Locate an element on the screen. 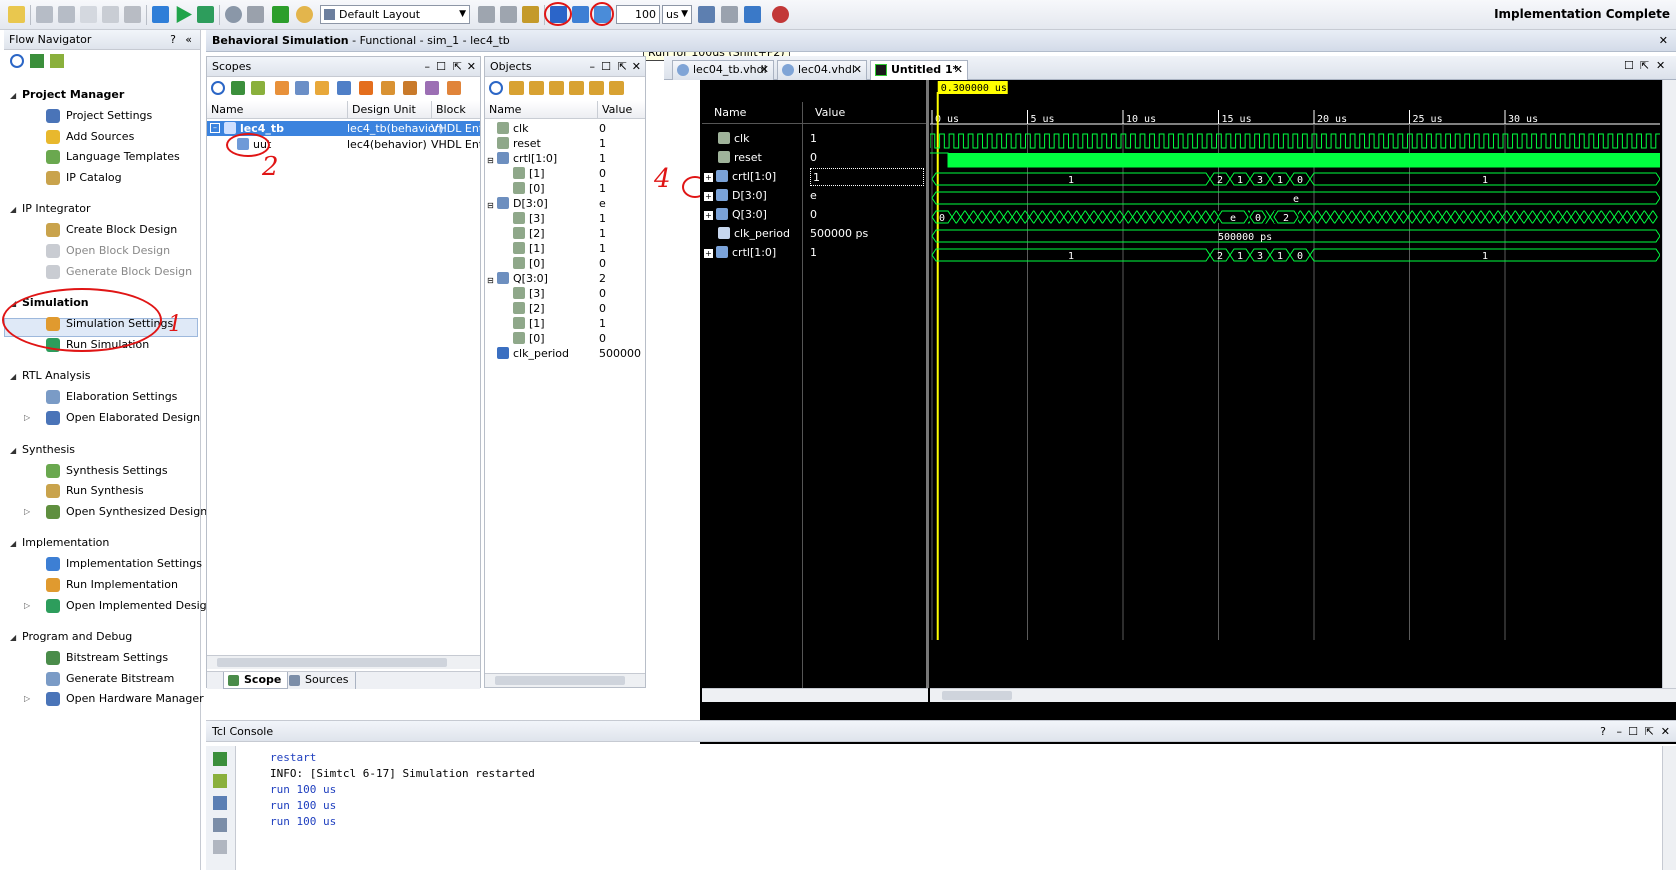  filter-task-icon is located at coordinates (432, 88).